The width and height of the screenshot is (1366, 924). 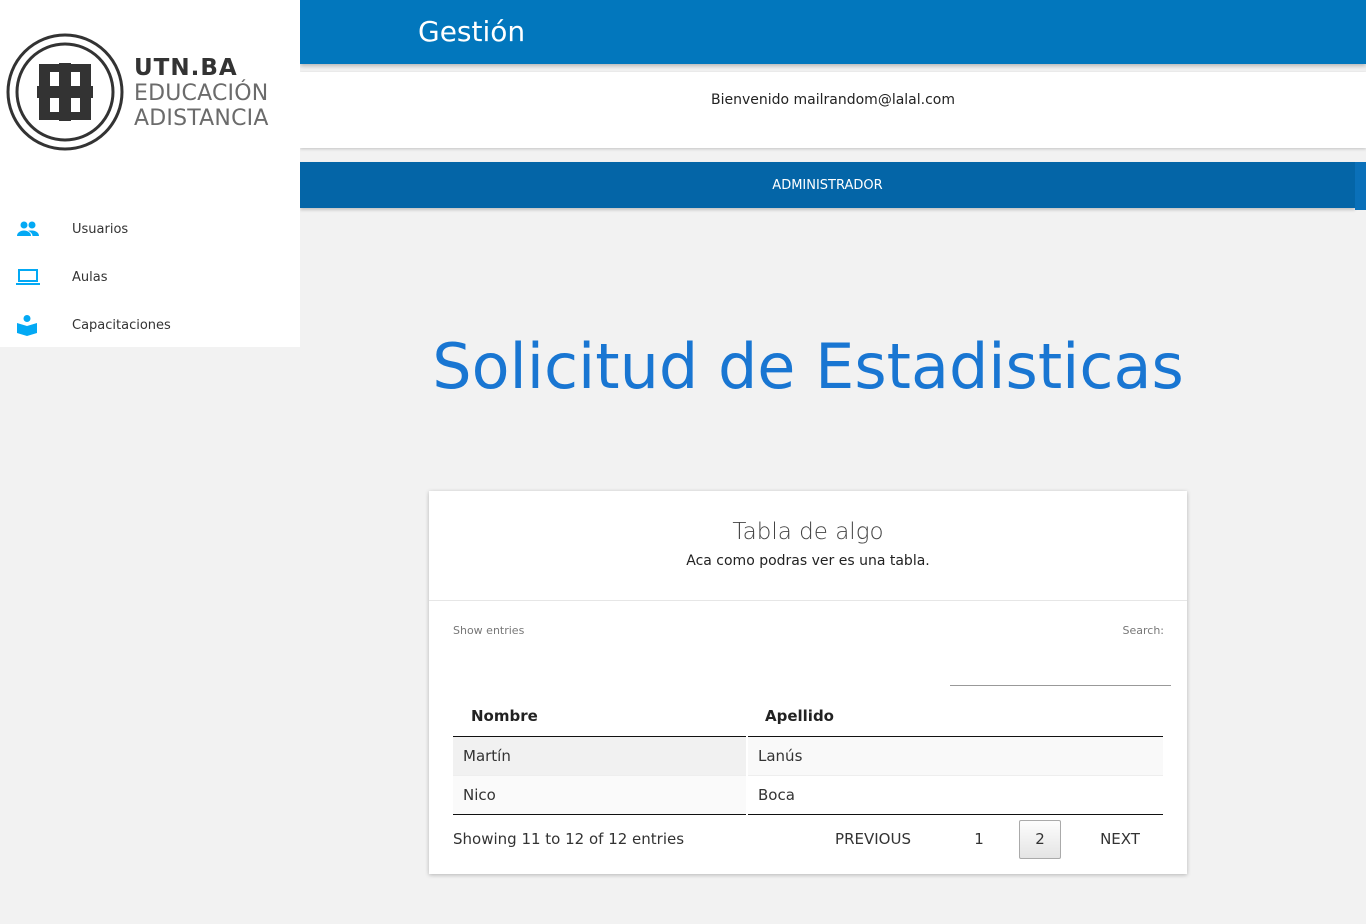 What do you see at coordinates (36, 325) in the screenshot?
I see `book-reader-icon` at bounding box center [36, 325].